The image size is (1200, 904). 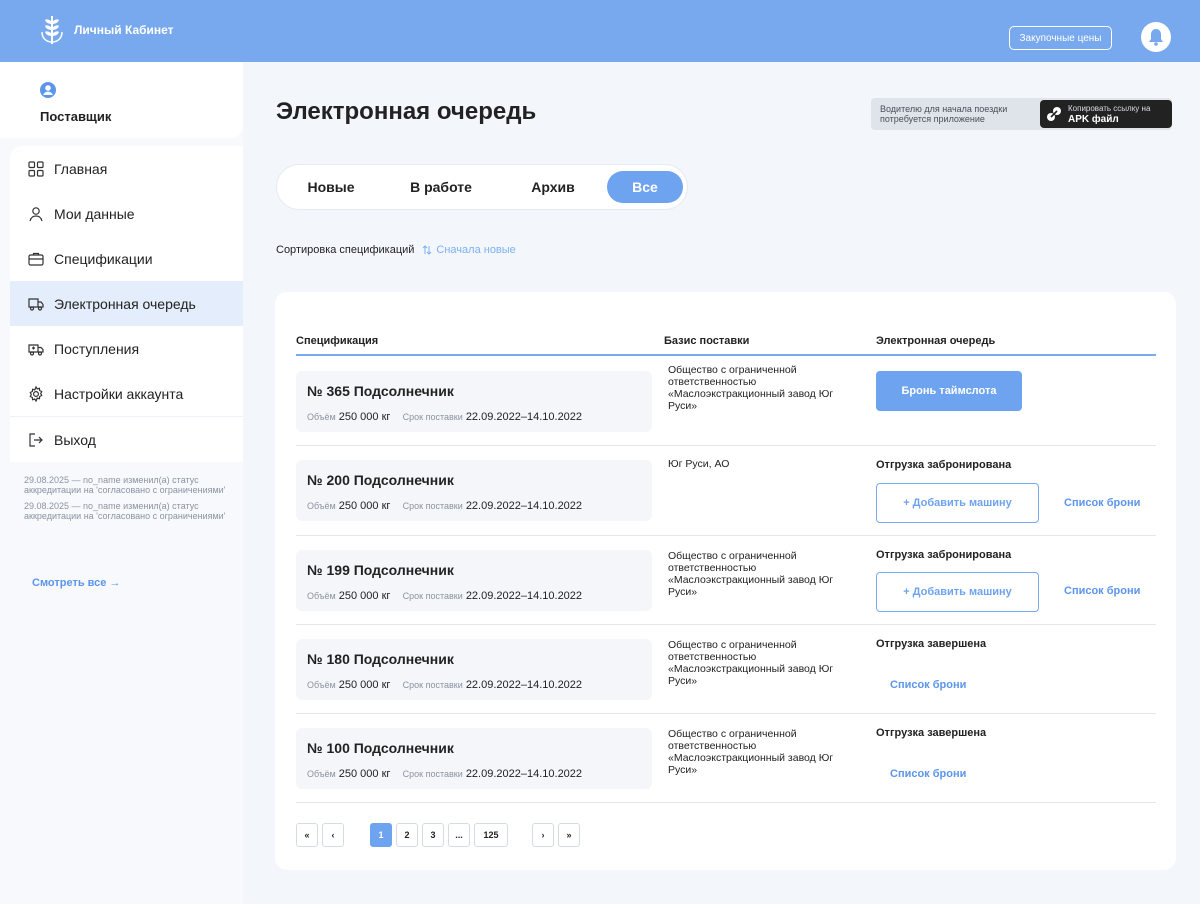 What do you see at coordinates (76, 116) in the screenshot?
I see `user-role: Поставщик` at bounding box center [76, 116].